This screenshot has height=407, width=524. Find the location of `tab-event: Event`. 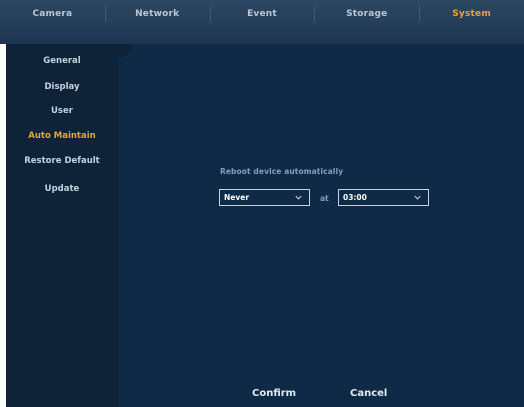

tab-event: Event is located at coordinates (262, 14).